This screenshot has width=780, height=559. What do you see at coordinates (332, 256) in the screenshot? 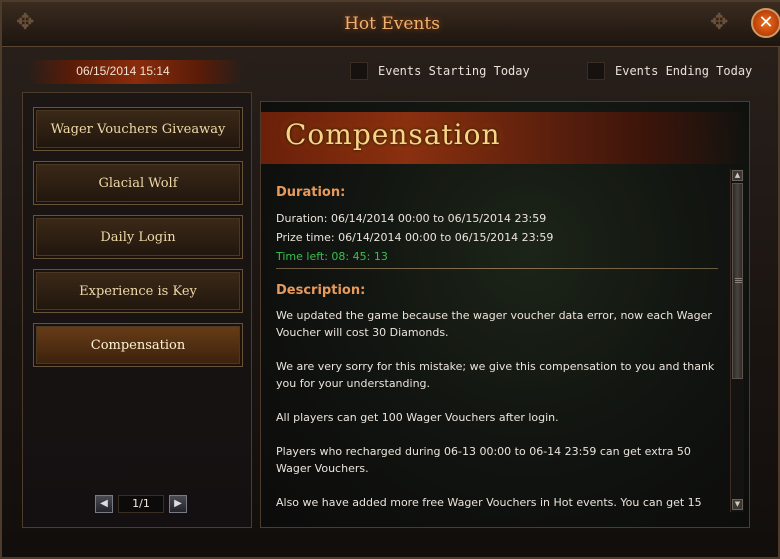
I see `time-left-text: Time left: 08: 45: 13` at bounding box center [332, 256].